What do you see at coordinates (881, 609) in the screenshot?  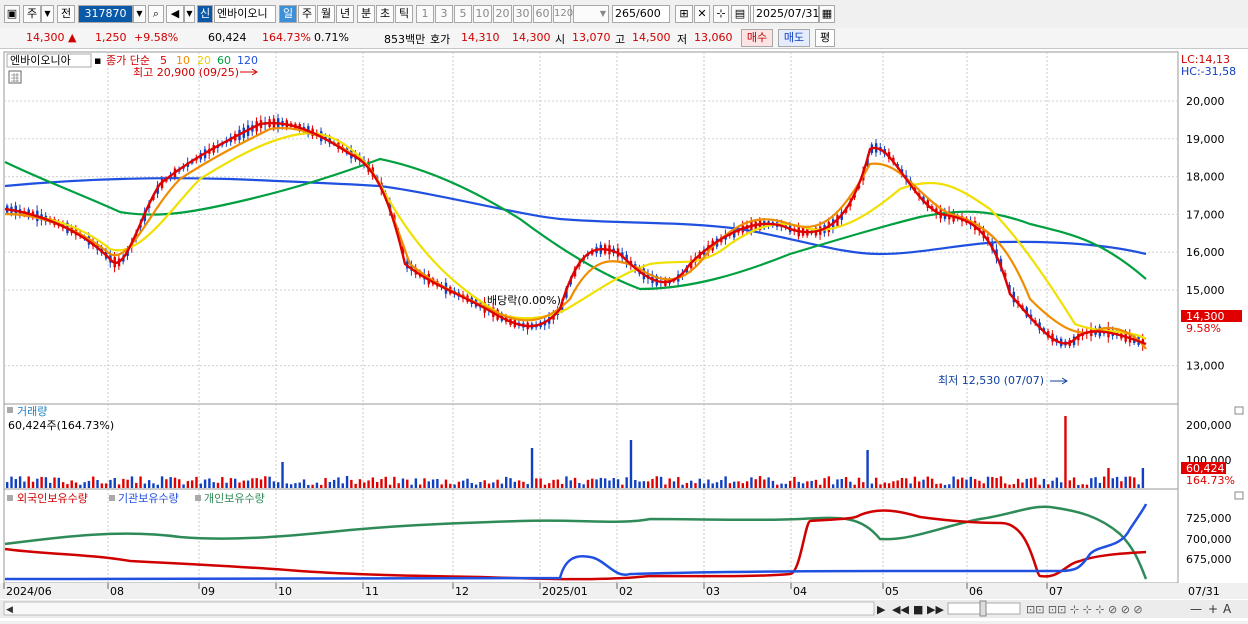 I see `scroll-right-icon: ▶` at bounding box center [881, 609].